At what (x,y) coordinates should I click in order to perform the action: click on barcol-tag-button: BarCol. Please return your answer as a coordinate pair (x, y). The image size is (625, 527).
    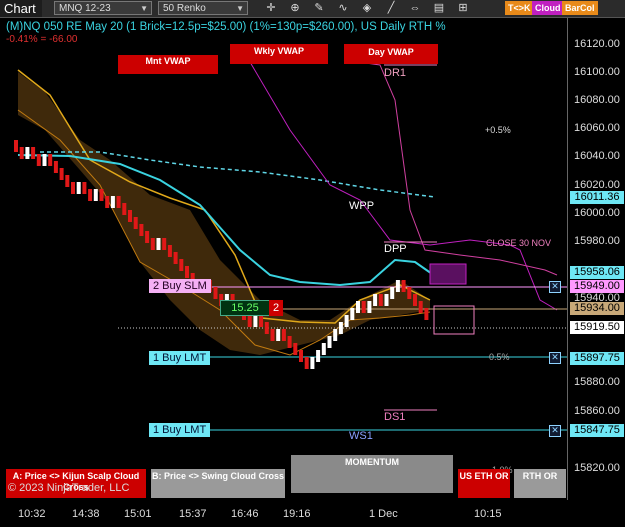
    Looking at the image, I should click on (580, 8).